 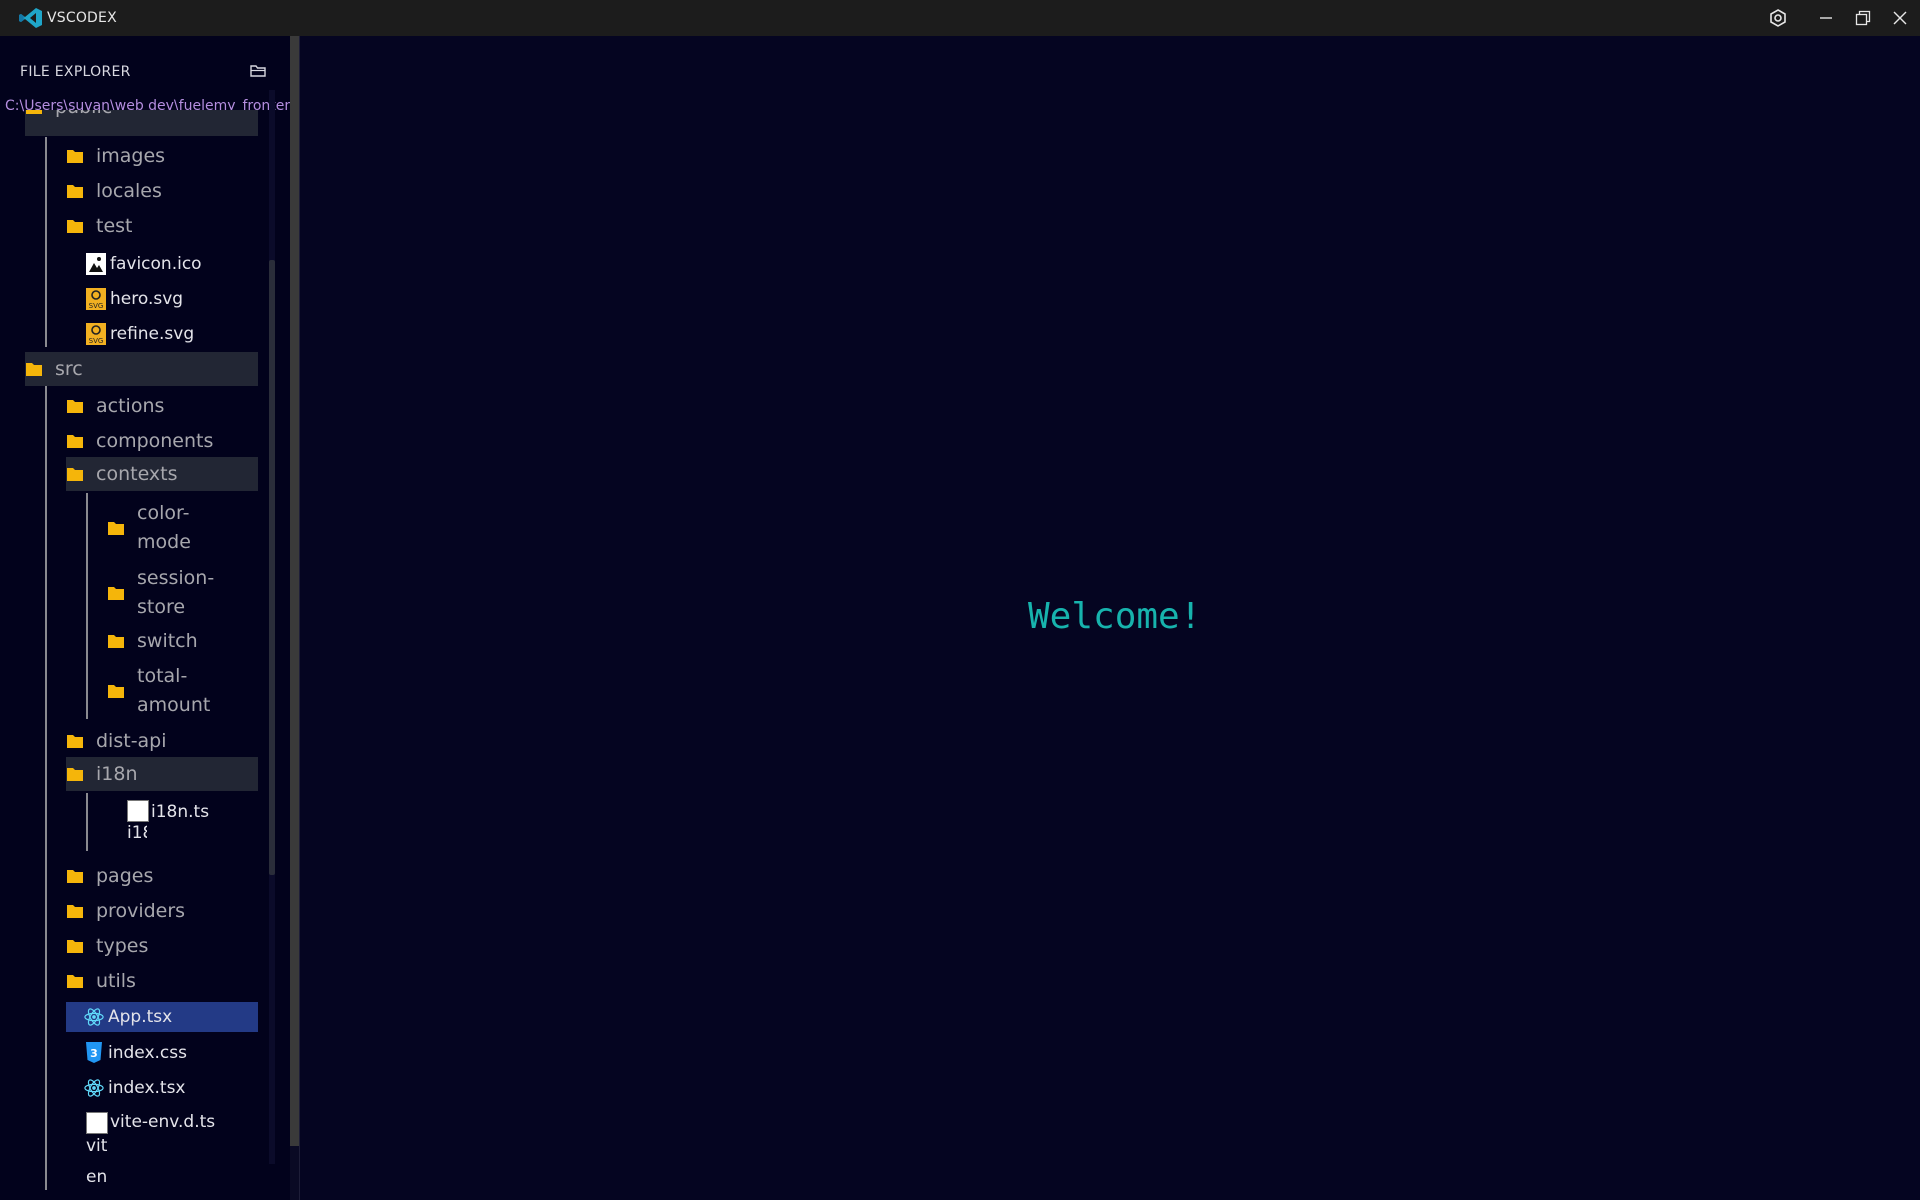 I want to click on settings-button, so click(x=1778, y=18).